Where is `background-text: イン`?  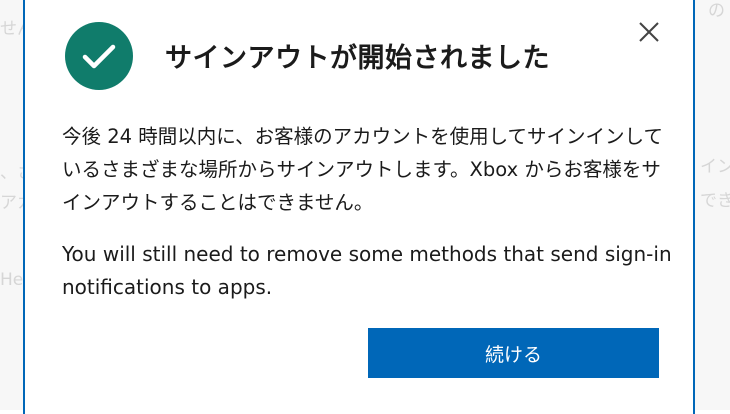 background-text: イン is located at coordinates (715, 167).